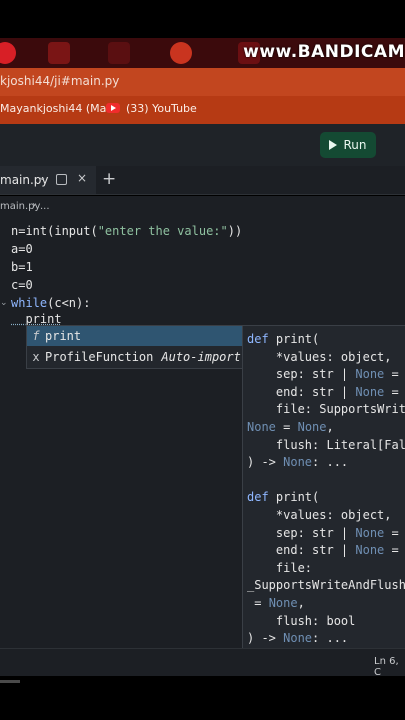 This screenshot has width=405, height=720. What do you see at coordinates (355, 145) in the screenshot?
I see `run-button-label: Run` at bounding box center [355, 145].